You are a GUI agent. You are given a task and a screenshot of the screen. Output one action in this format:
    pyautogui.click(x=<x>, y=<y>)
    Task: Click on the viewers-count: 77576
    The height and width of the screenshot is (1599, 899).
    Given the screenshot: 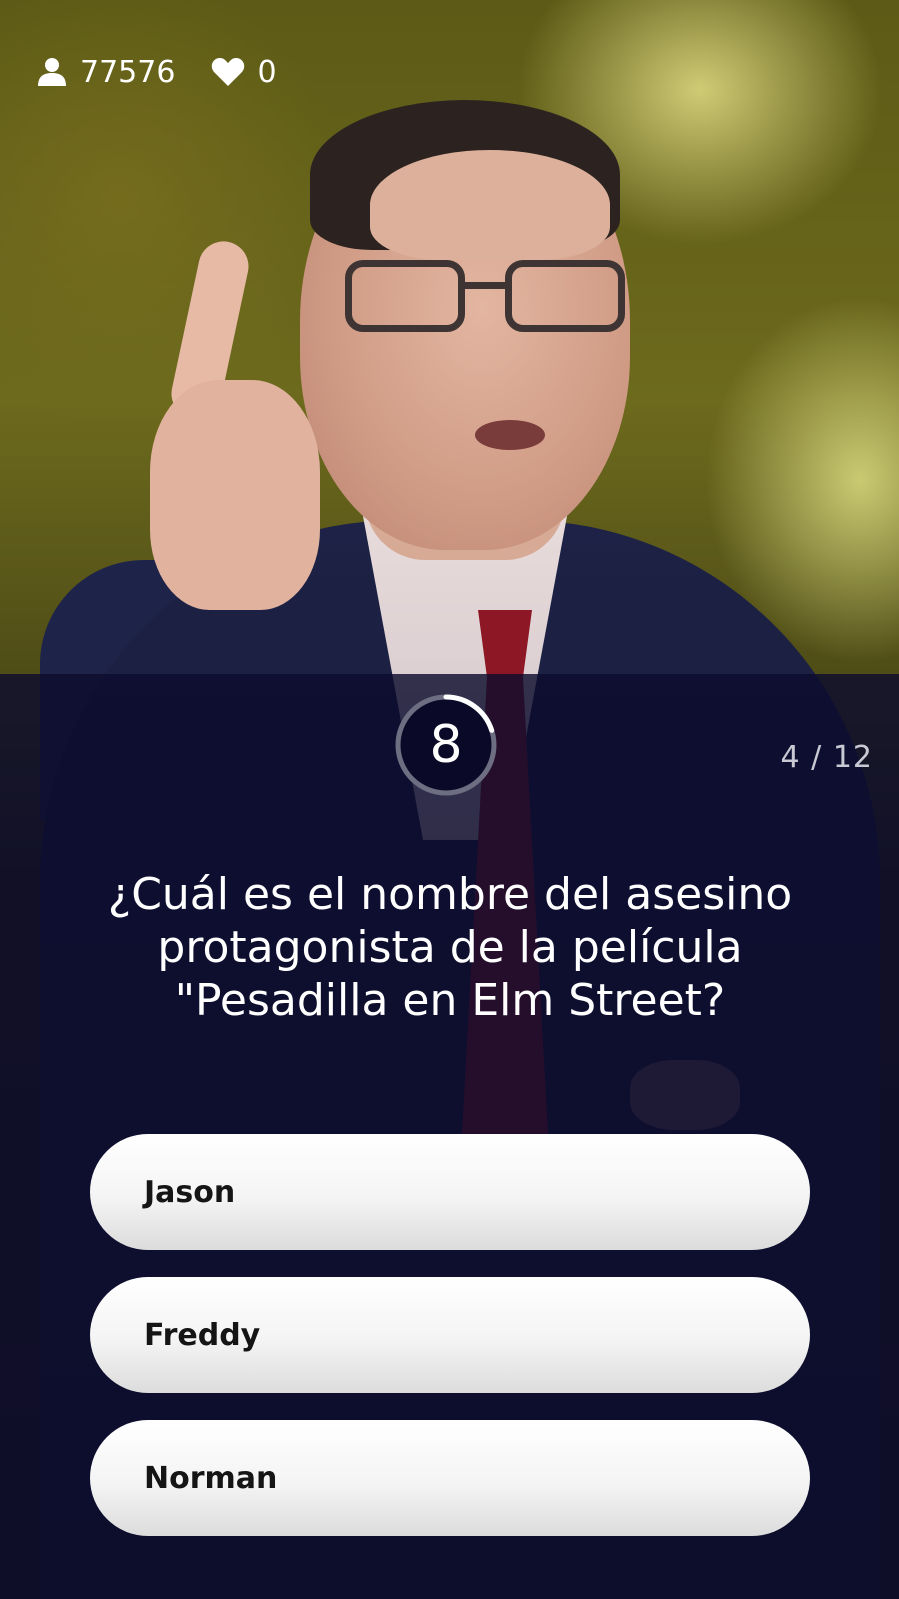 What is the action you would take?
    pyautogui.click(x=128, y=72)
    